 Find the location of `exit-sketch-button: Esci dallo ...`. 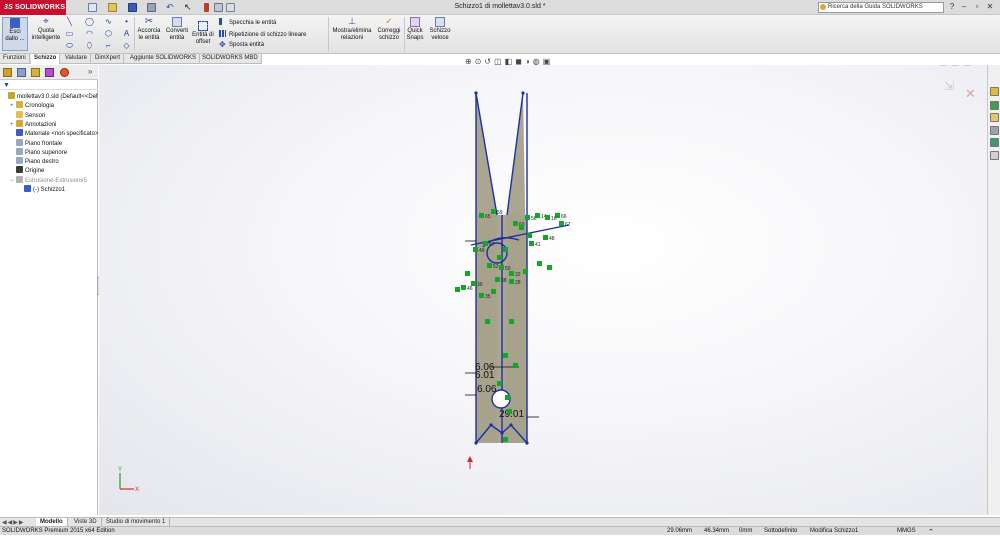

exit-sketch-button: Esci dallo ... is located at coordinates (15, 34).